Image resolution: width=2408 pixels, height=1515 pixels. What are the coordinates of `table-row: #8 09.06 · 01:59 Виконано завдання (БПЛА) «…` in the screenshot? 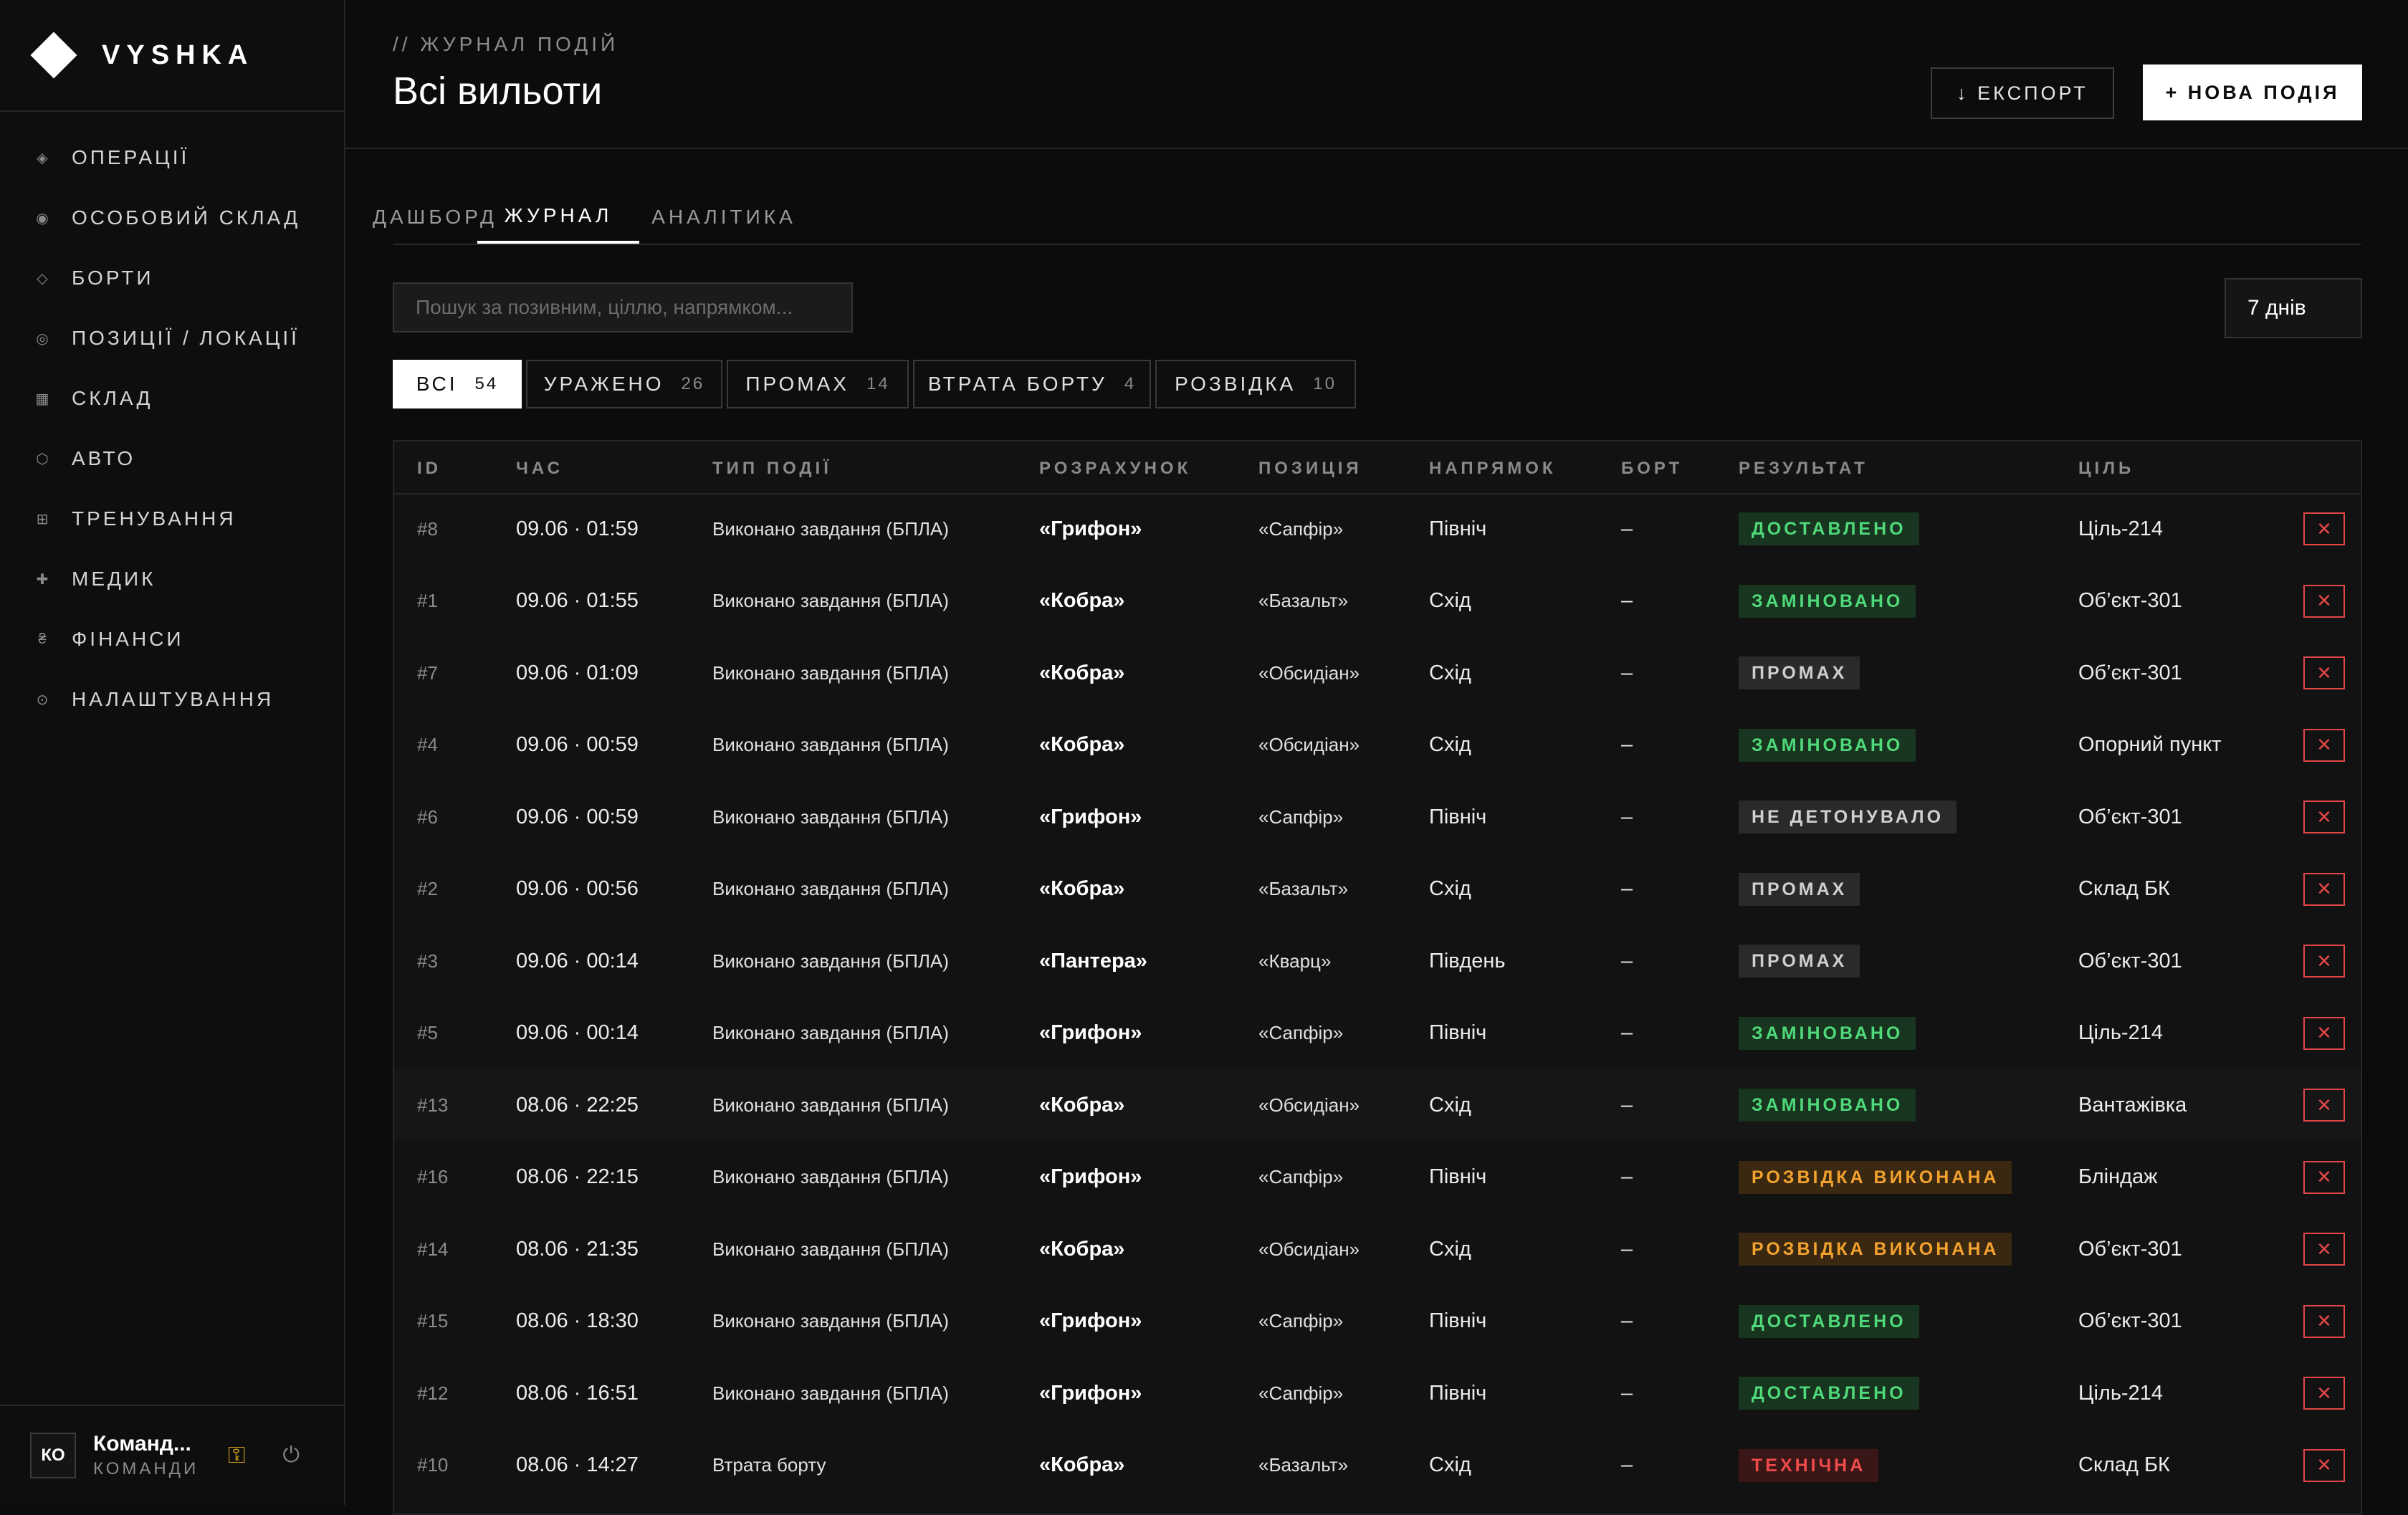 It's located at (1377, 529).